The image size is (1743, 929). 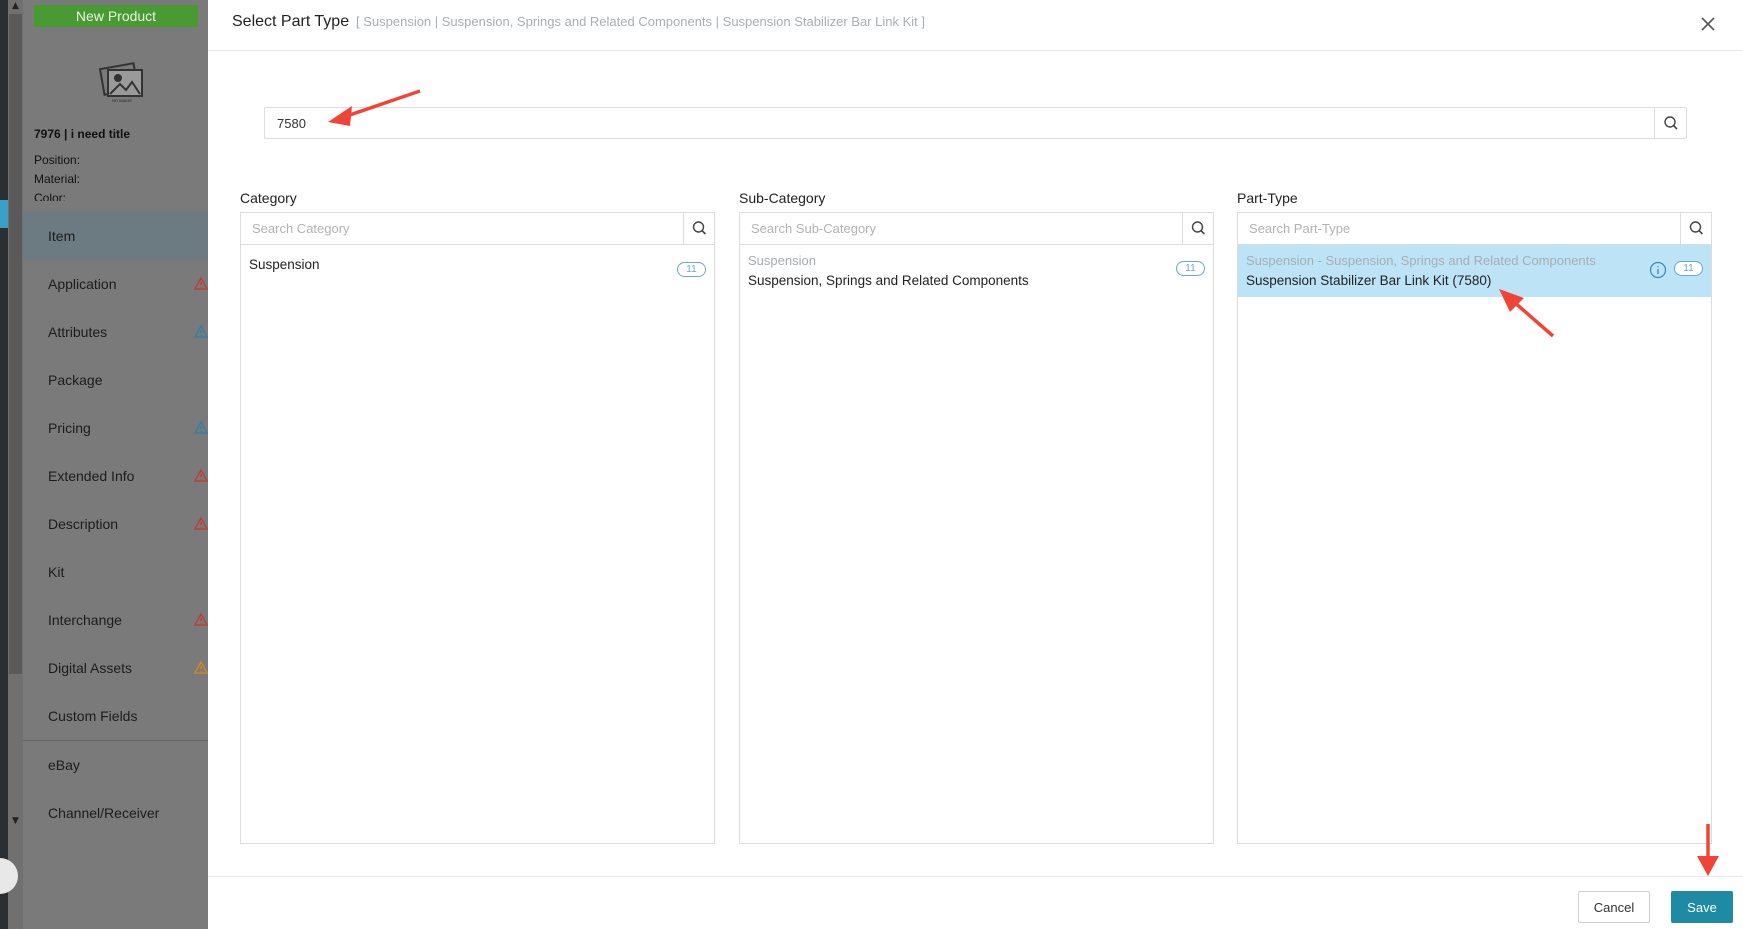 What do you see at coordinates (782, 260) in the screenshot?
I see `subcategory-item-parent: Suspension` at bounding box center [782, 260].